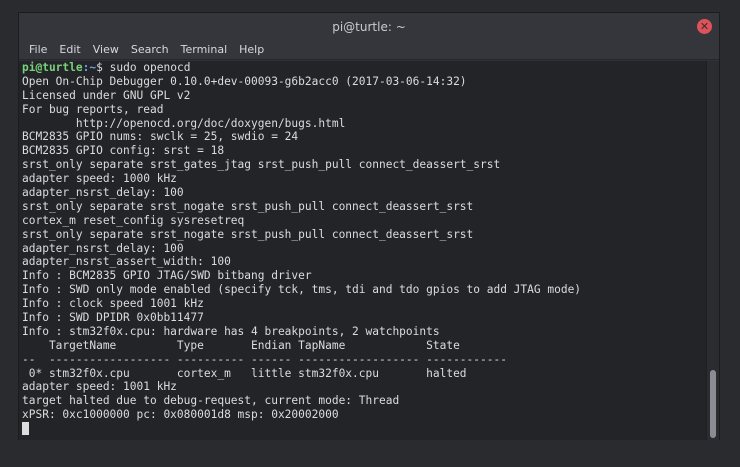  What do you see at coordinates (25, 429) in the screenshot?
I see `text-cursor` at bounding box center [25, 429].